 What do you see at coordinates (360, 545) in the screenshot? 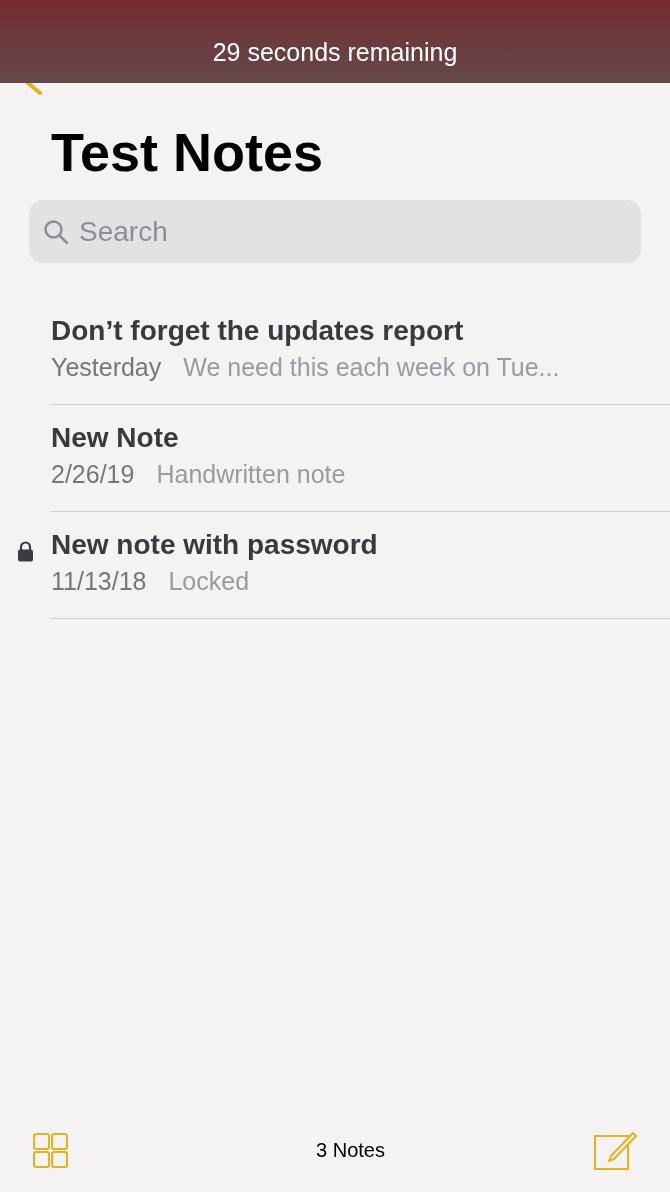
I see `note-title: New note with password` at bounding box center [360, 545].